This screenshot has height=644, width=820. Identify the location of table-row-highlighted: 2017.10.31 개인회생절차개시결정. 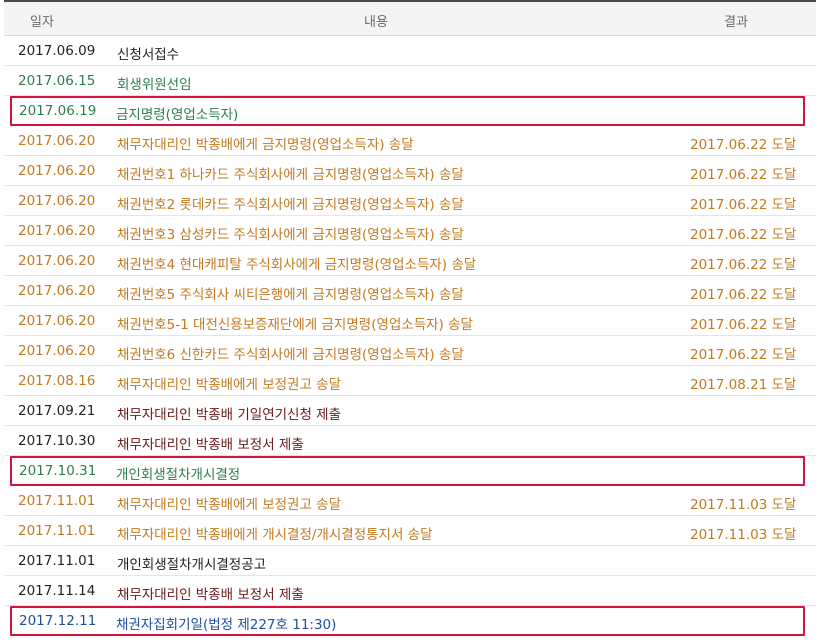
(407, 471).